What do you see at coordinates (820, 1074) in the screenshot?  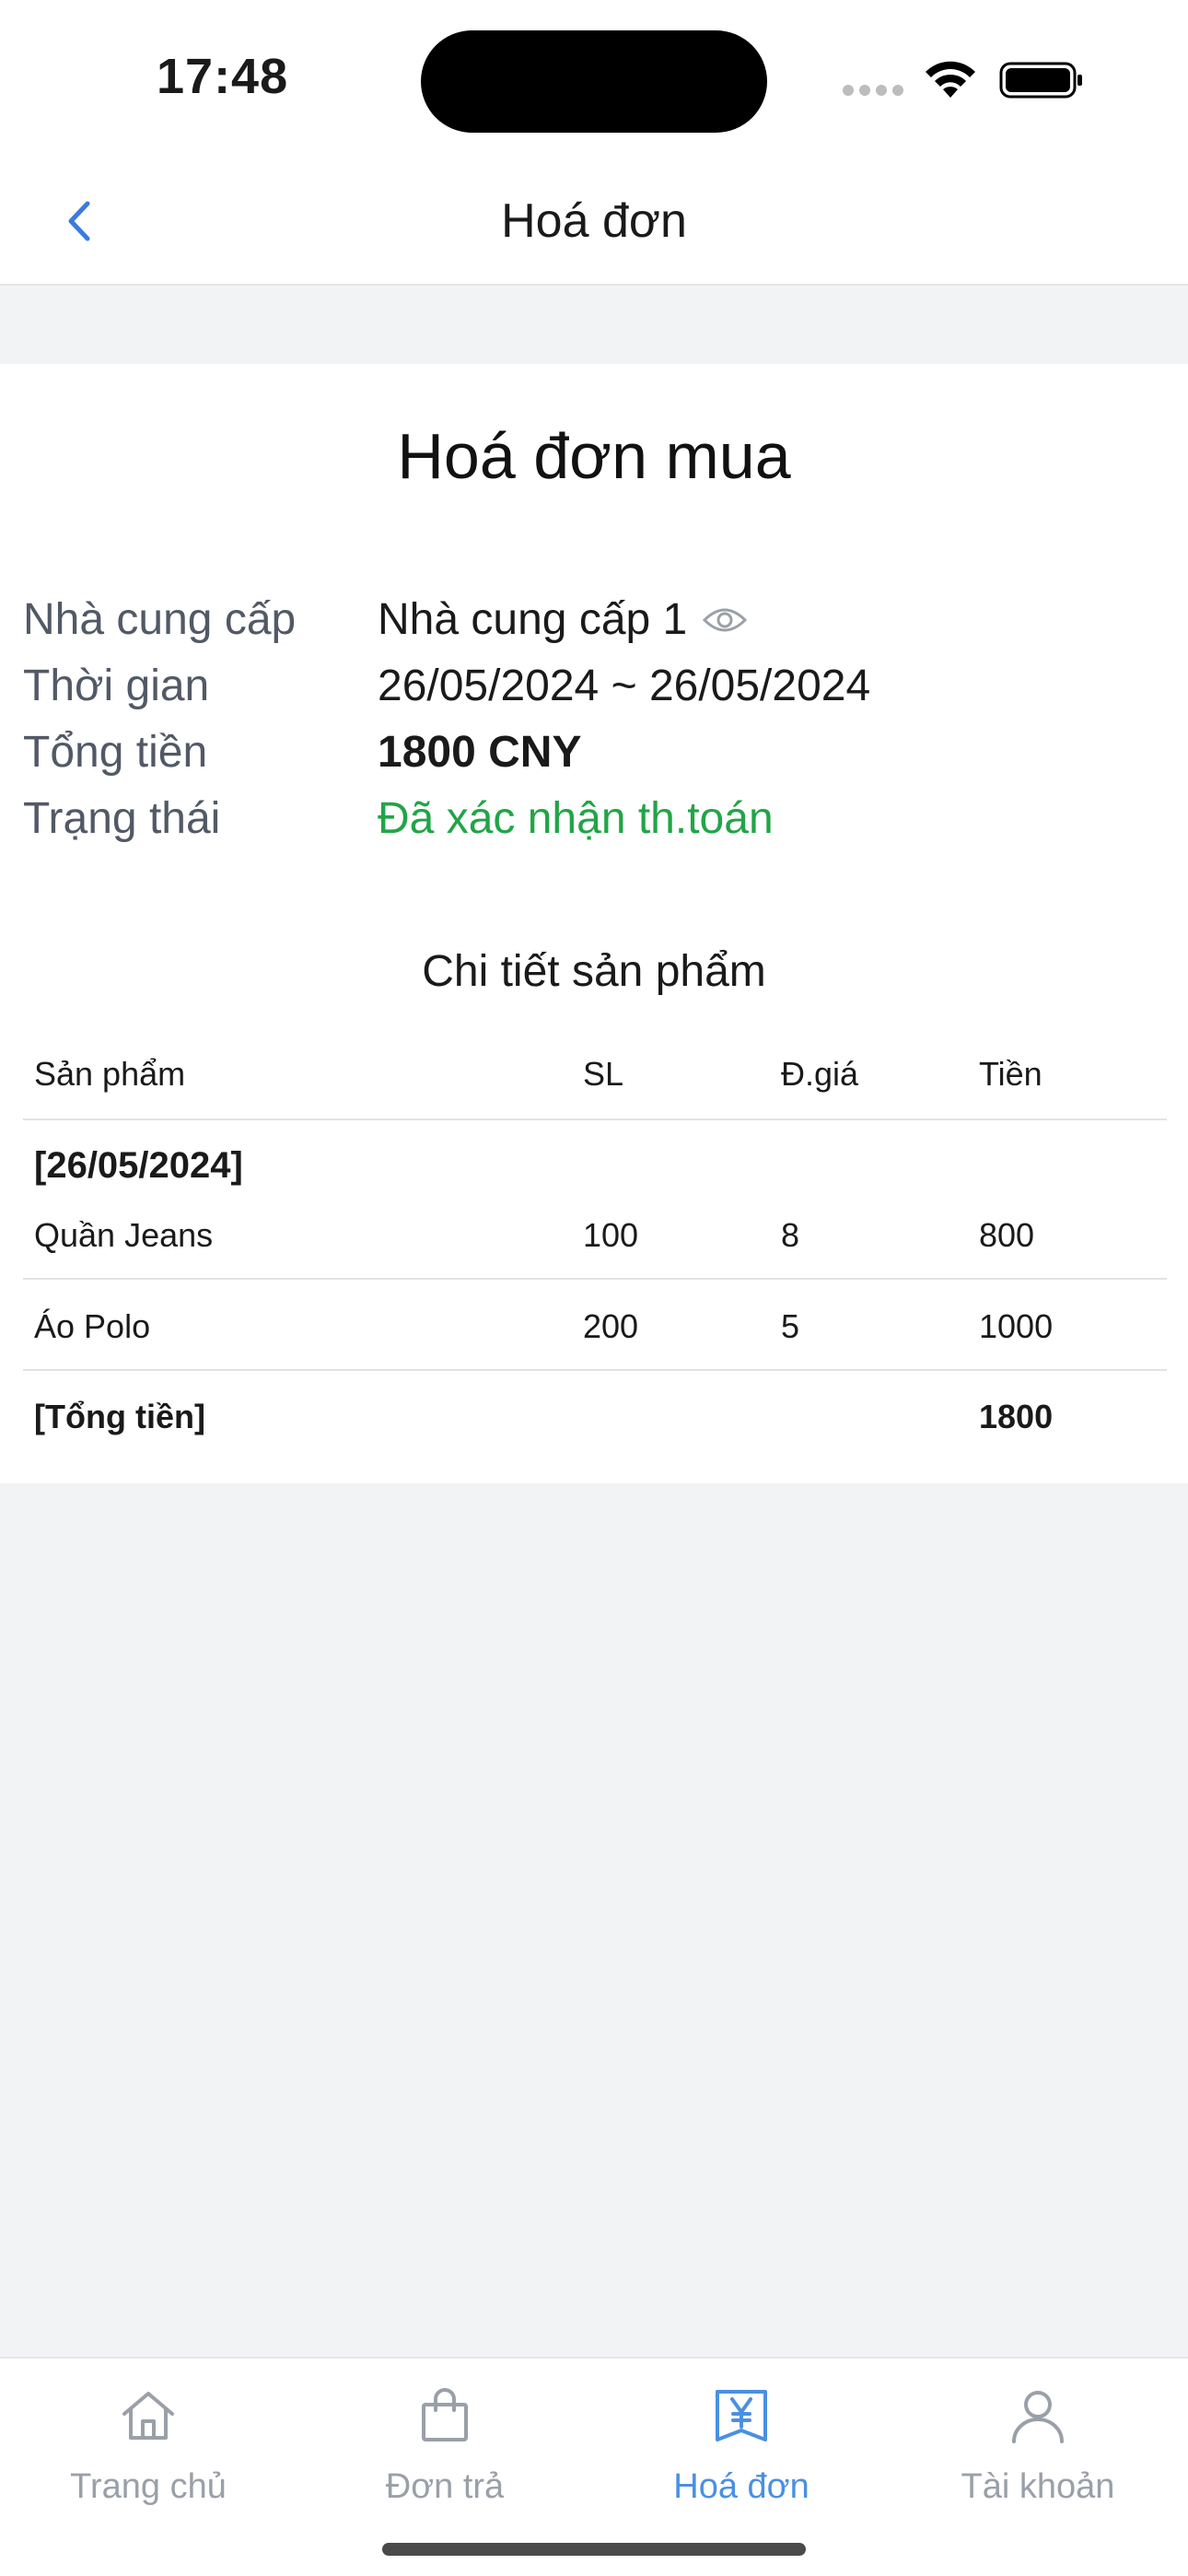 I see `col-header-price: Đ.giá` at bounding box center [820, 1074].